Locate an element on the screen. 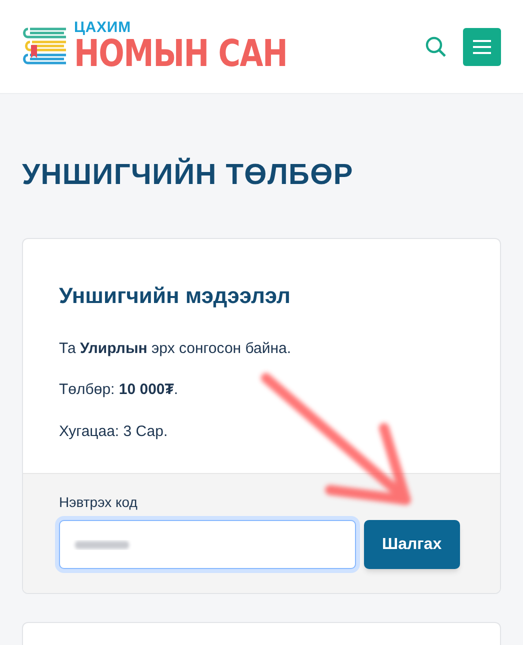 The width and height of the screenshot is (523, 645). field-label: Нэвтрэх код is located at coordinates (98, 502).